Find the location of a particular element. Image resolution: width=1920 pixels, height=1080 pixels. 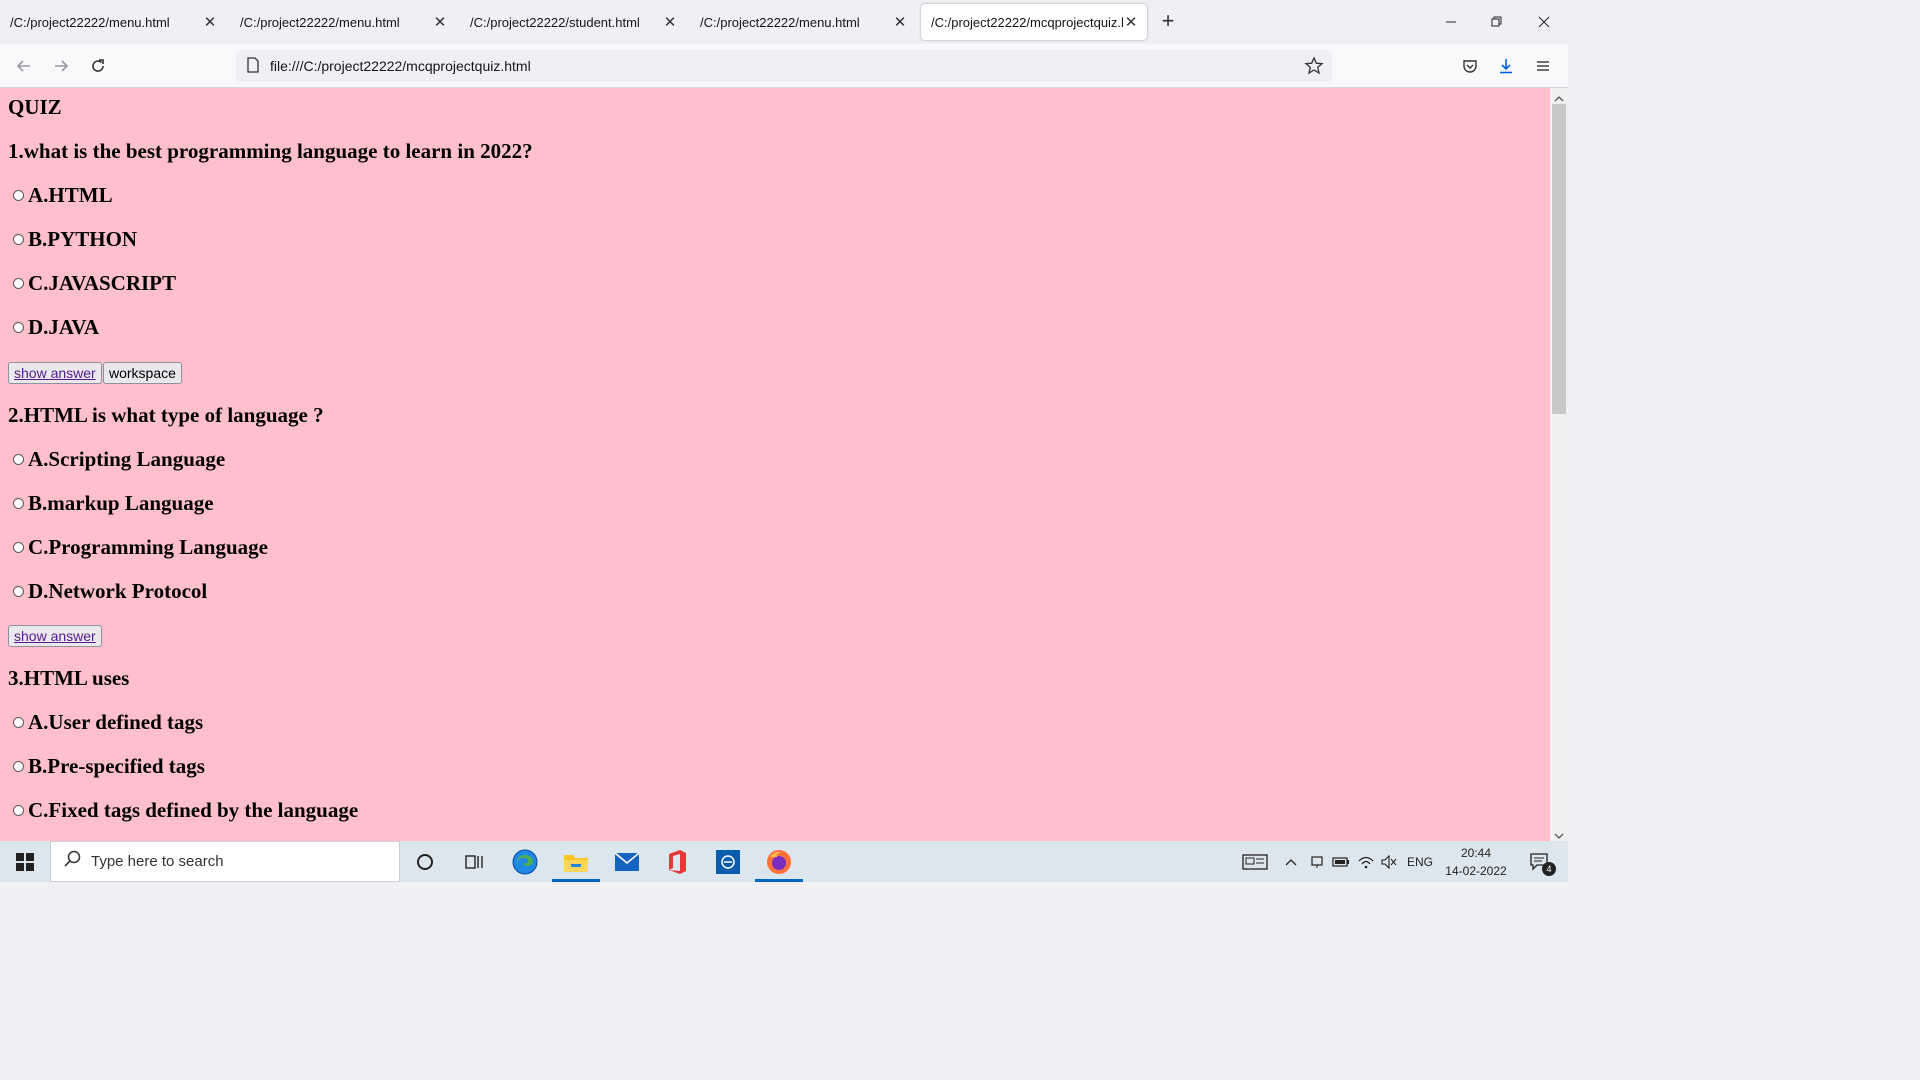

option-label: A.Scripting Language is located at coordinates (127, 459).